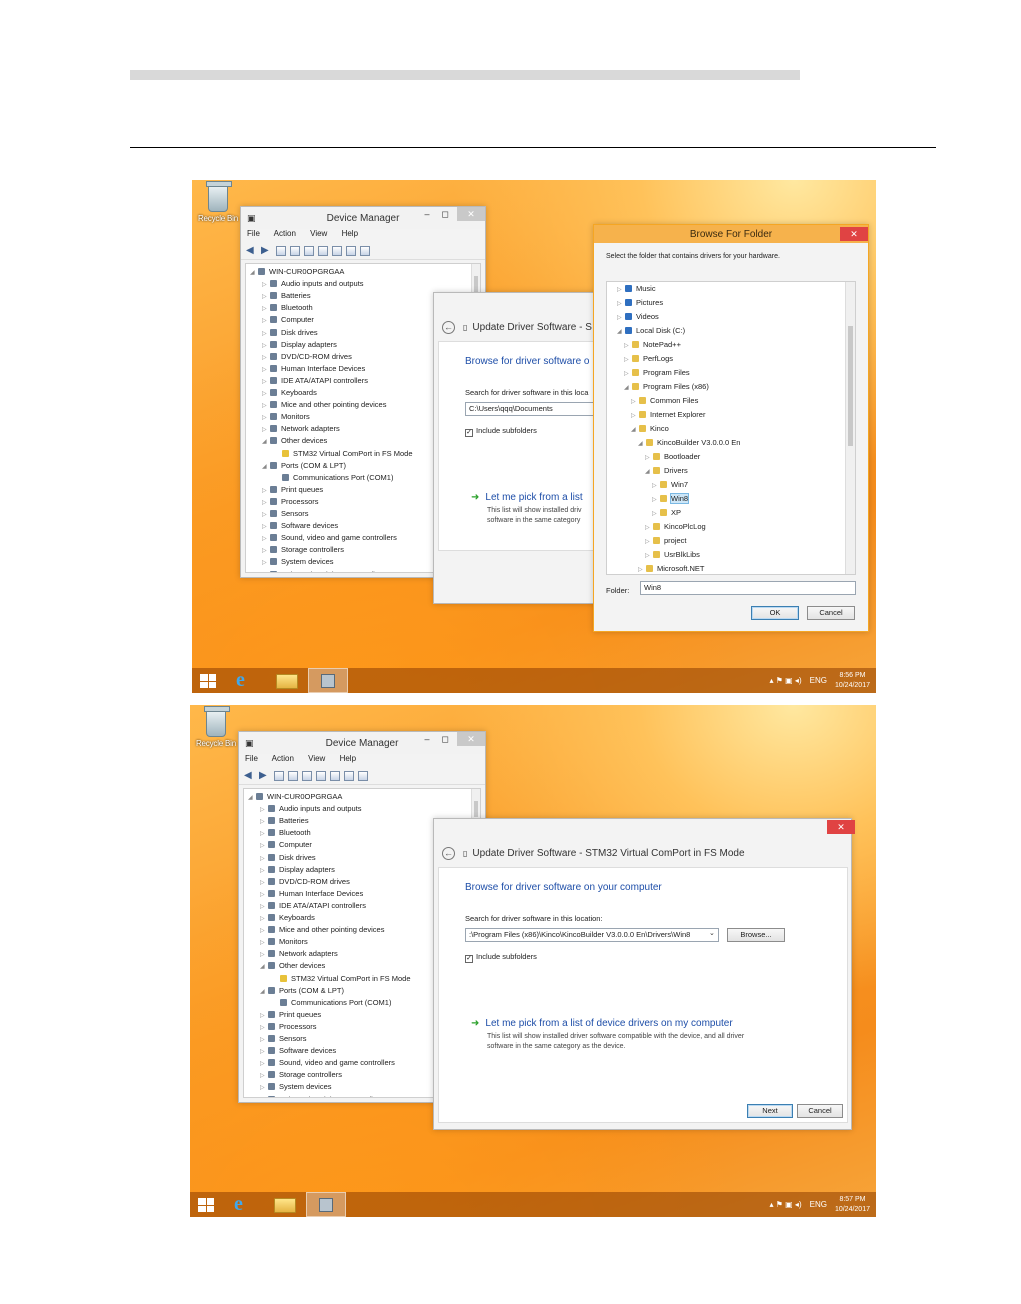  What do you see at coordinates (652, 345) in the screenshot?
I see `folder-tree-item: ▷ NotePad++` at bounding box center [652, 345].